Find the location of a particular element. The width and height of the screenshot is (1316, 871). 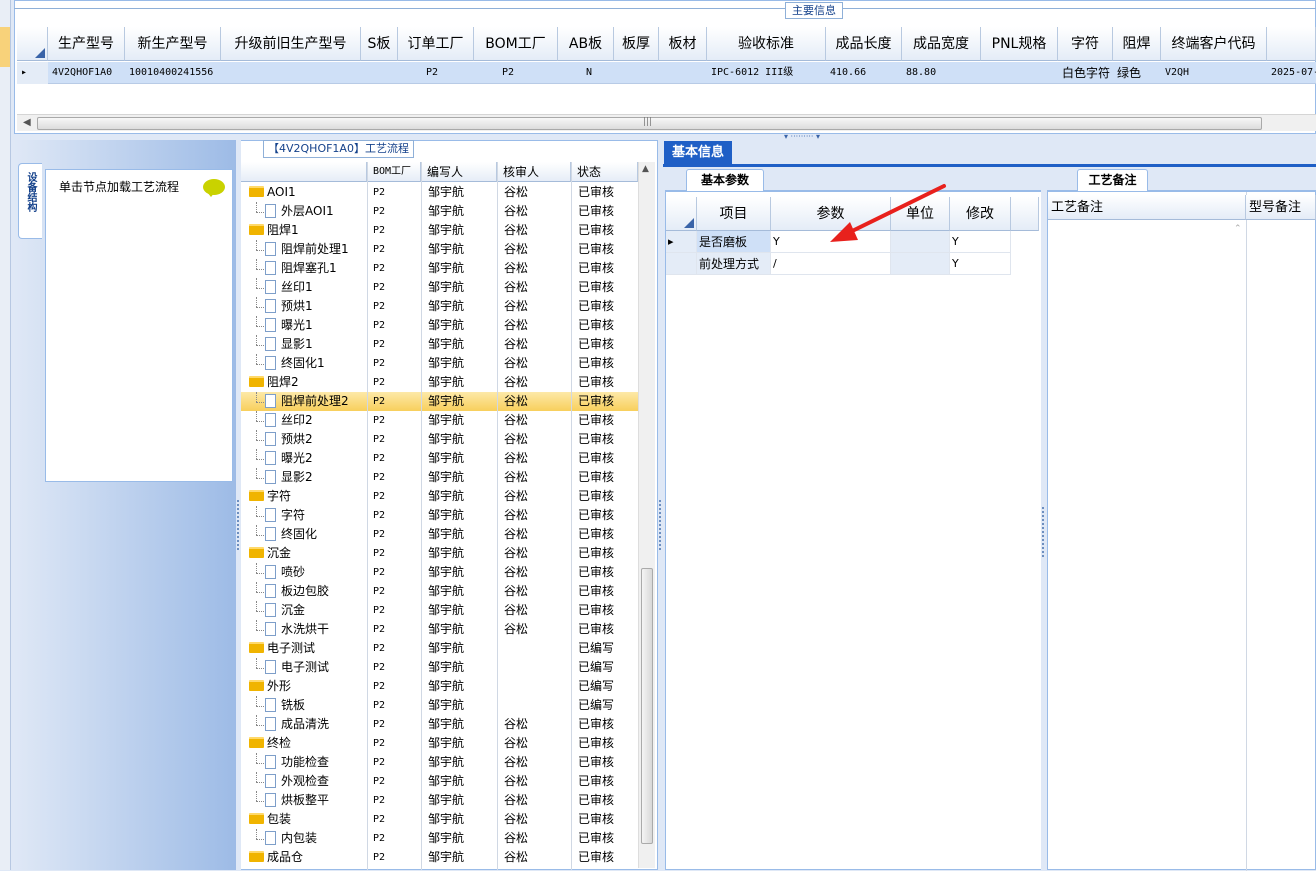

tree-row: 丝印2 P2 邹宇航 谷松 已审核 is located at coordinates (439, 420).